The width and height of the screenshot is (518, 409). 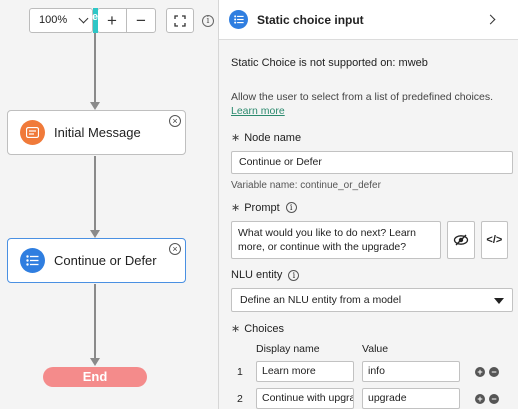 I want to click on node-continue-or-defer: Continue or Defer ×, so click(x=96, y=260).